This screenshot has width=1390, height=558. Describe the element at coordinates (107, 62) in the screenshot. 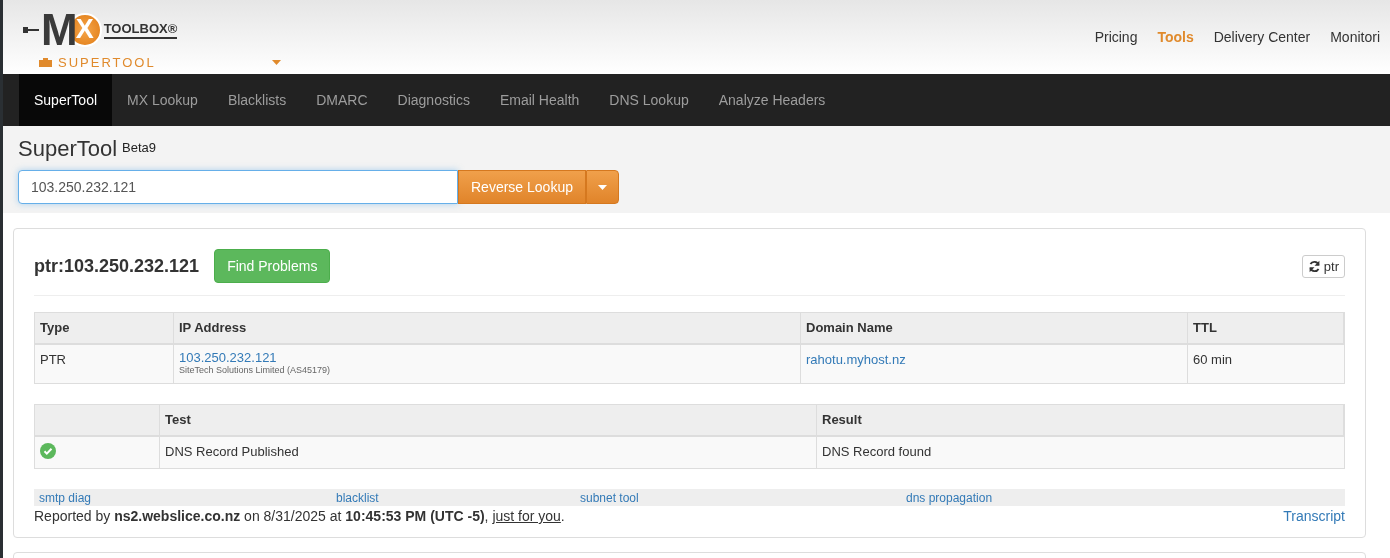

I see `product-name: SUPERTOOL` at that location.